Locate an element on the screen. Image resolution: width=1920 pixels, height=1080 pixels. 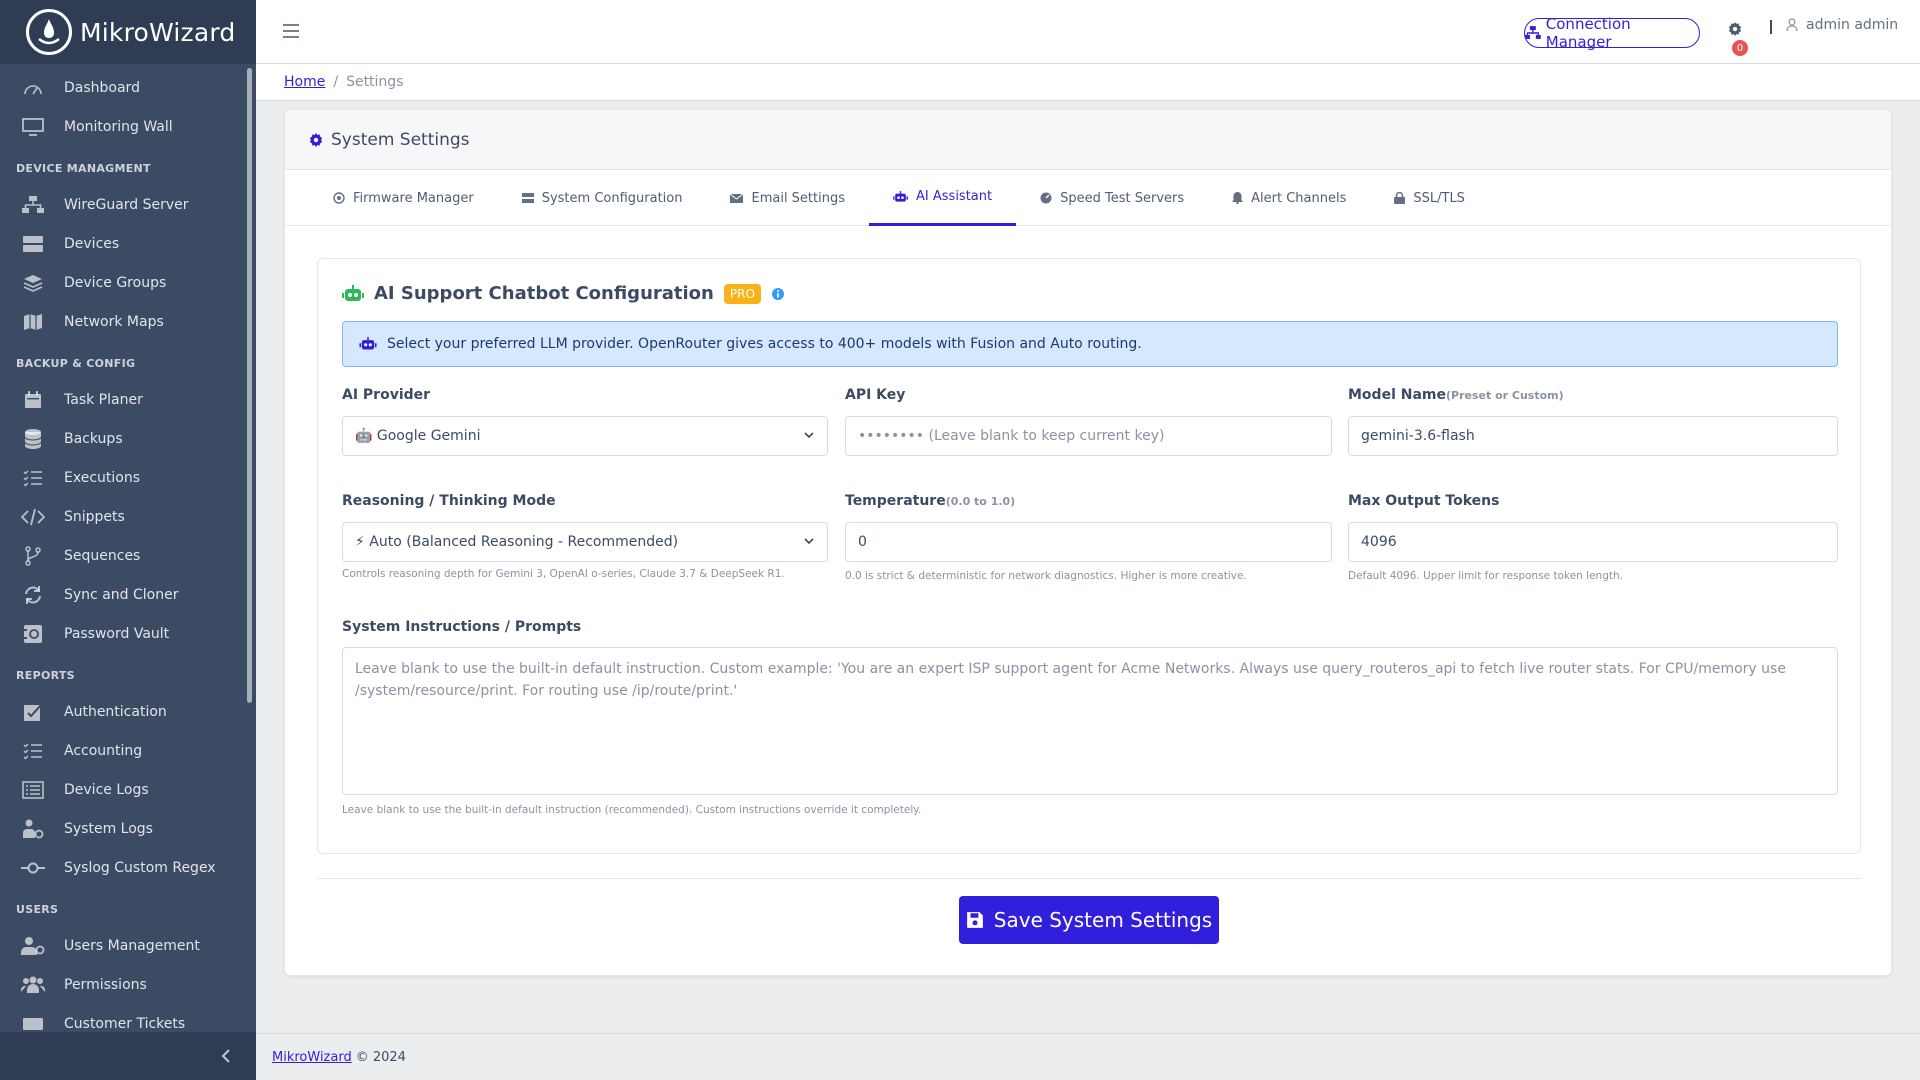
sidebar-item-sync-and-cloner: Sync and Cloner is located at coordinates (128, 594).